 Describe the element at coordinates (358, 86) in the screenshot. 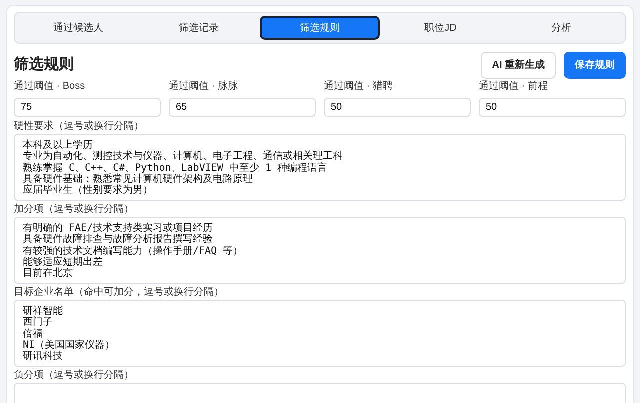

I see `field-label: 通过阈值 · 猎聘` at that location.